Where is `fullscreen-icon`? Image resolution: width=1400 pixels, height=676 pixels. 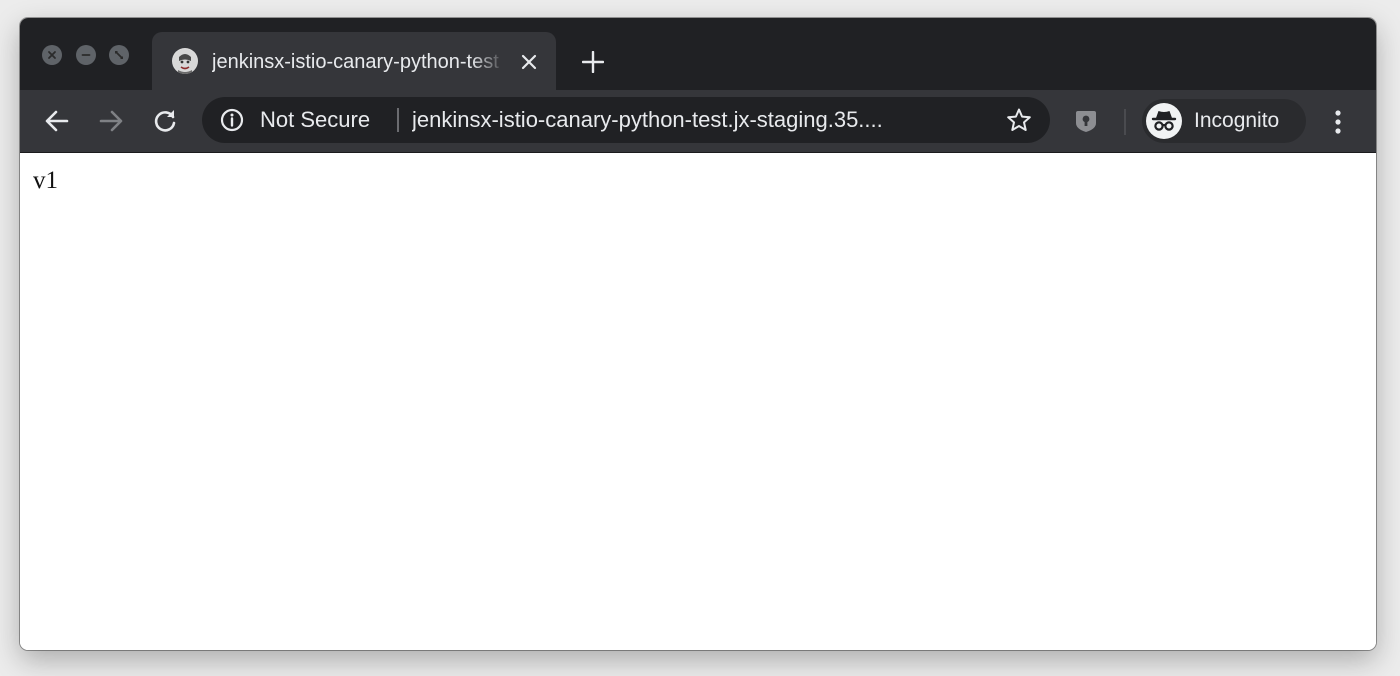
fullscreen-icon is located at coordinates (119, 55).